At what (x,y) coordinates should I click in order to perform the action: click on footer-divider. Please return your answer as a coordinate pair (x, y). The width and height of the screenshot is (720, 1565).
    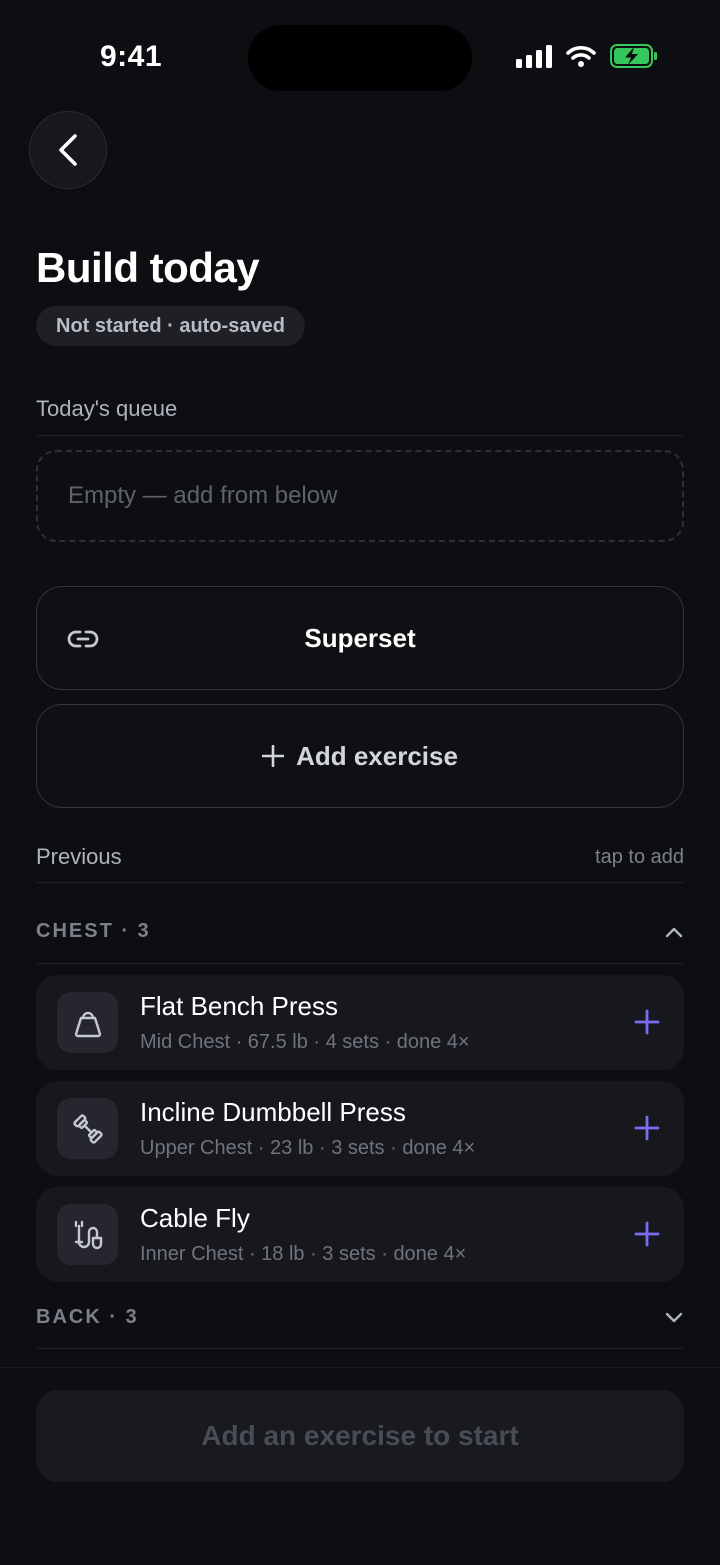
    Looking at the image, I should click on (360, 1367).